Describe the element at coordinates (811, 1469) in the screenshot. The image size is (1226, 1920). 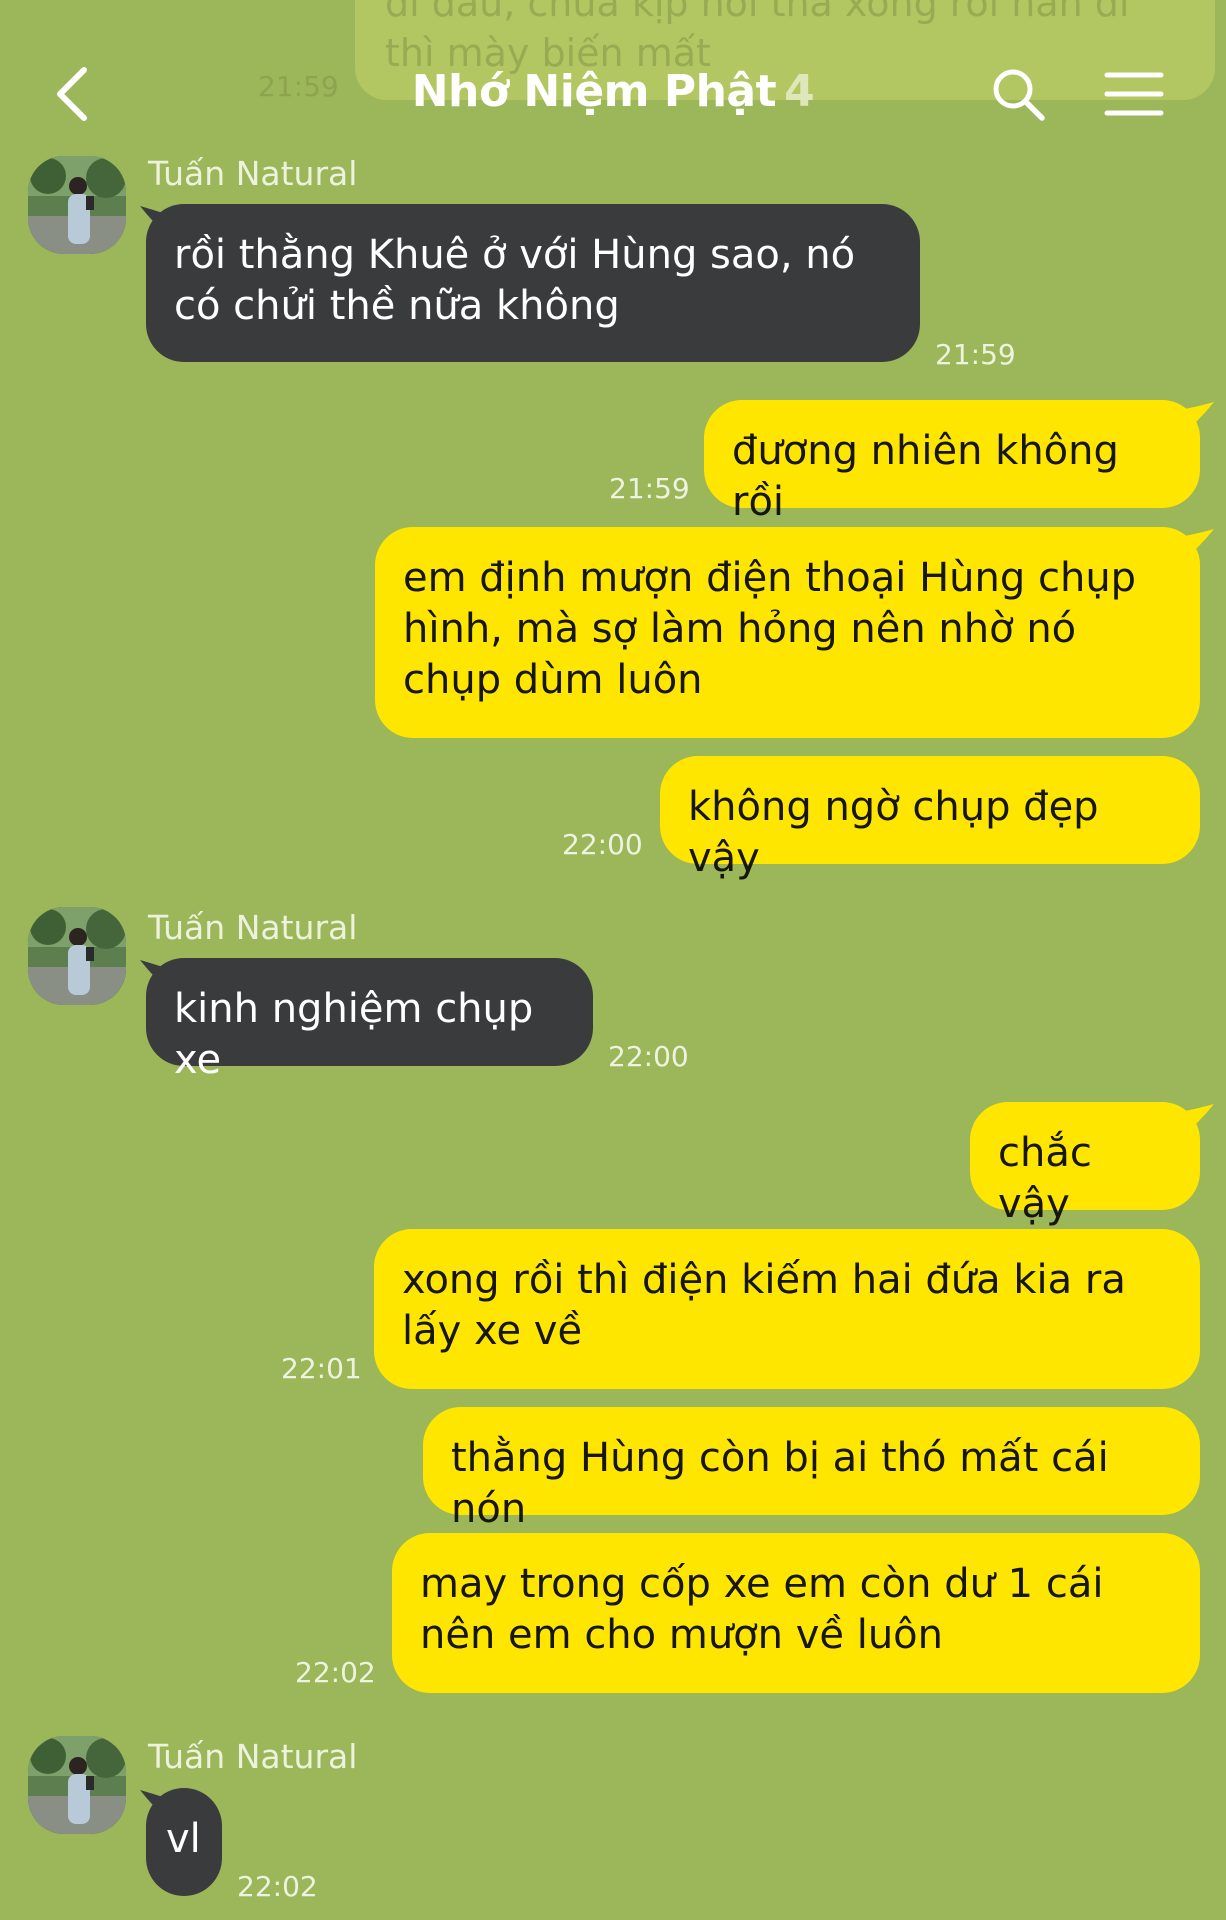
I see `message-bubble: thằng Hùng còn bị ai thó mất cái nón` at that location.